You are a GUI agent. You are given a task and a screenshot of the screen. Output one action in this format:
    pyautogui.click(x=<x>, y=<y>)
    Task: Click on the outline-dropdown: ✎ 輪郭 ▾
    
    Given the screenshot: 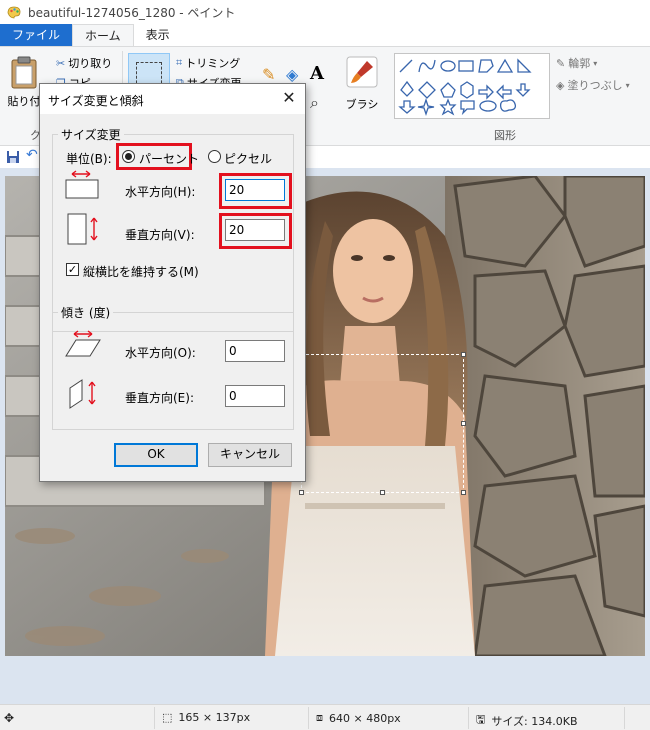 What is the action you would take?
    pyautogui.click(x=576, y=63)
    